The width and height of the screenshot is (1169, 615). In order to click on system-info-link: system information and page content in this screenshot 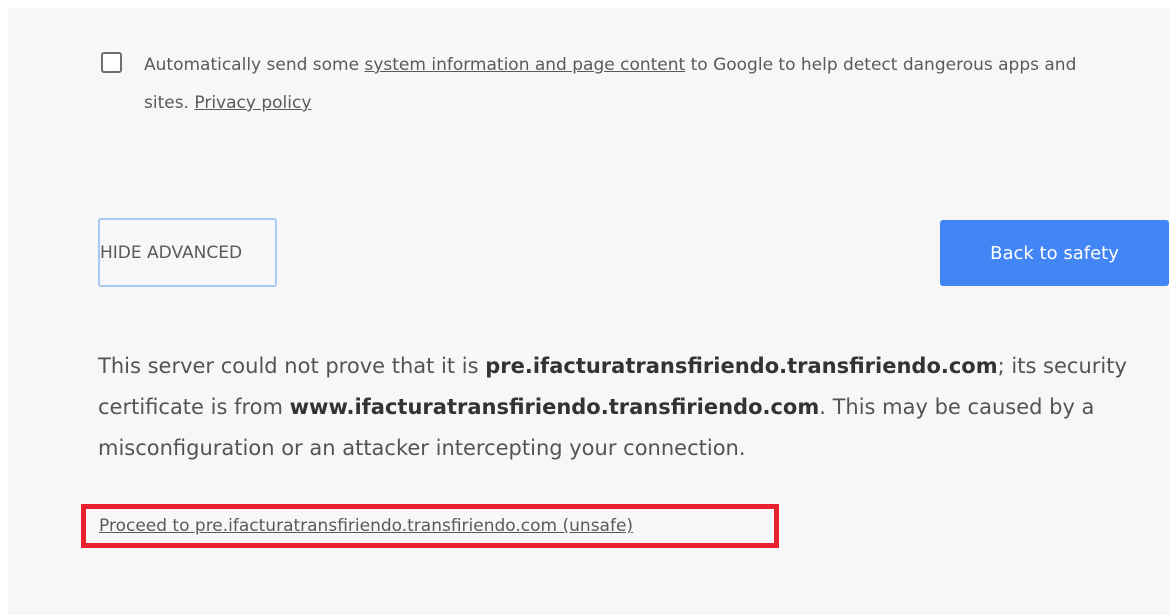, I will do `click(524, 65)`.